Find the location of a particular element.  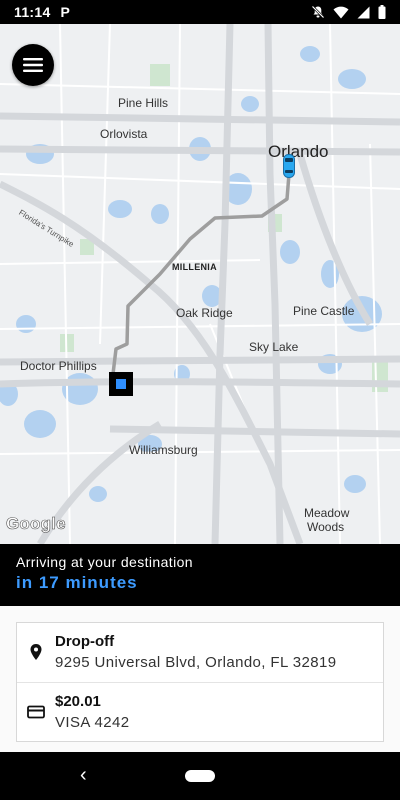

map-label-meadow: Meadow is located at coordinates (327, 513).